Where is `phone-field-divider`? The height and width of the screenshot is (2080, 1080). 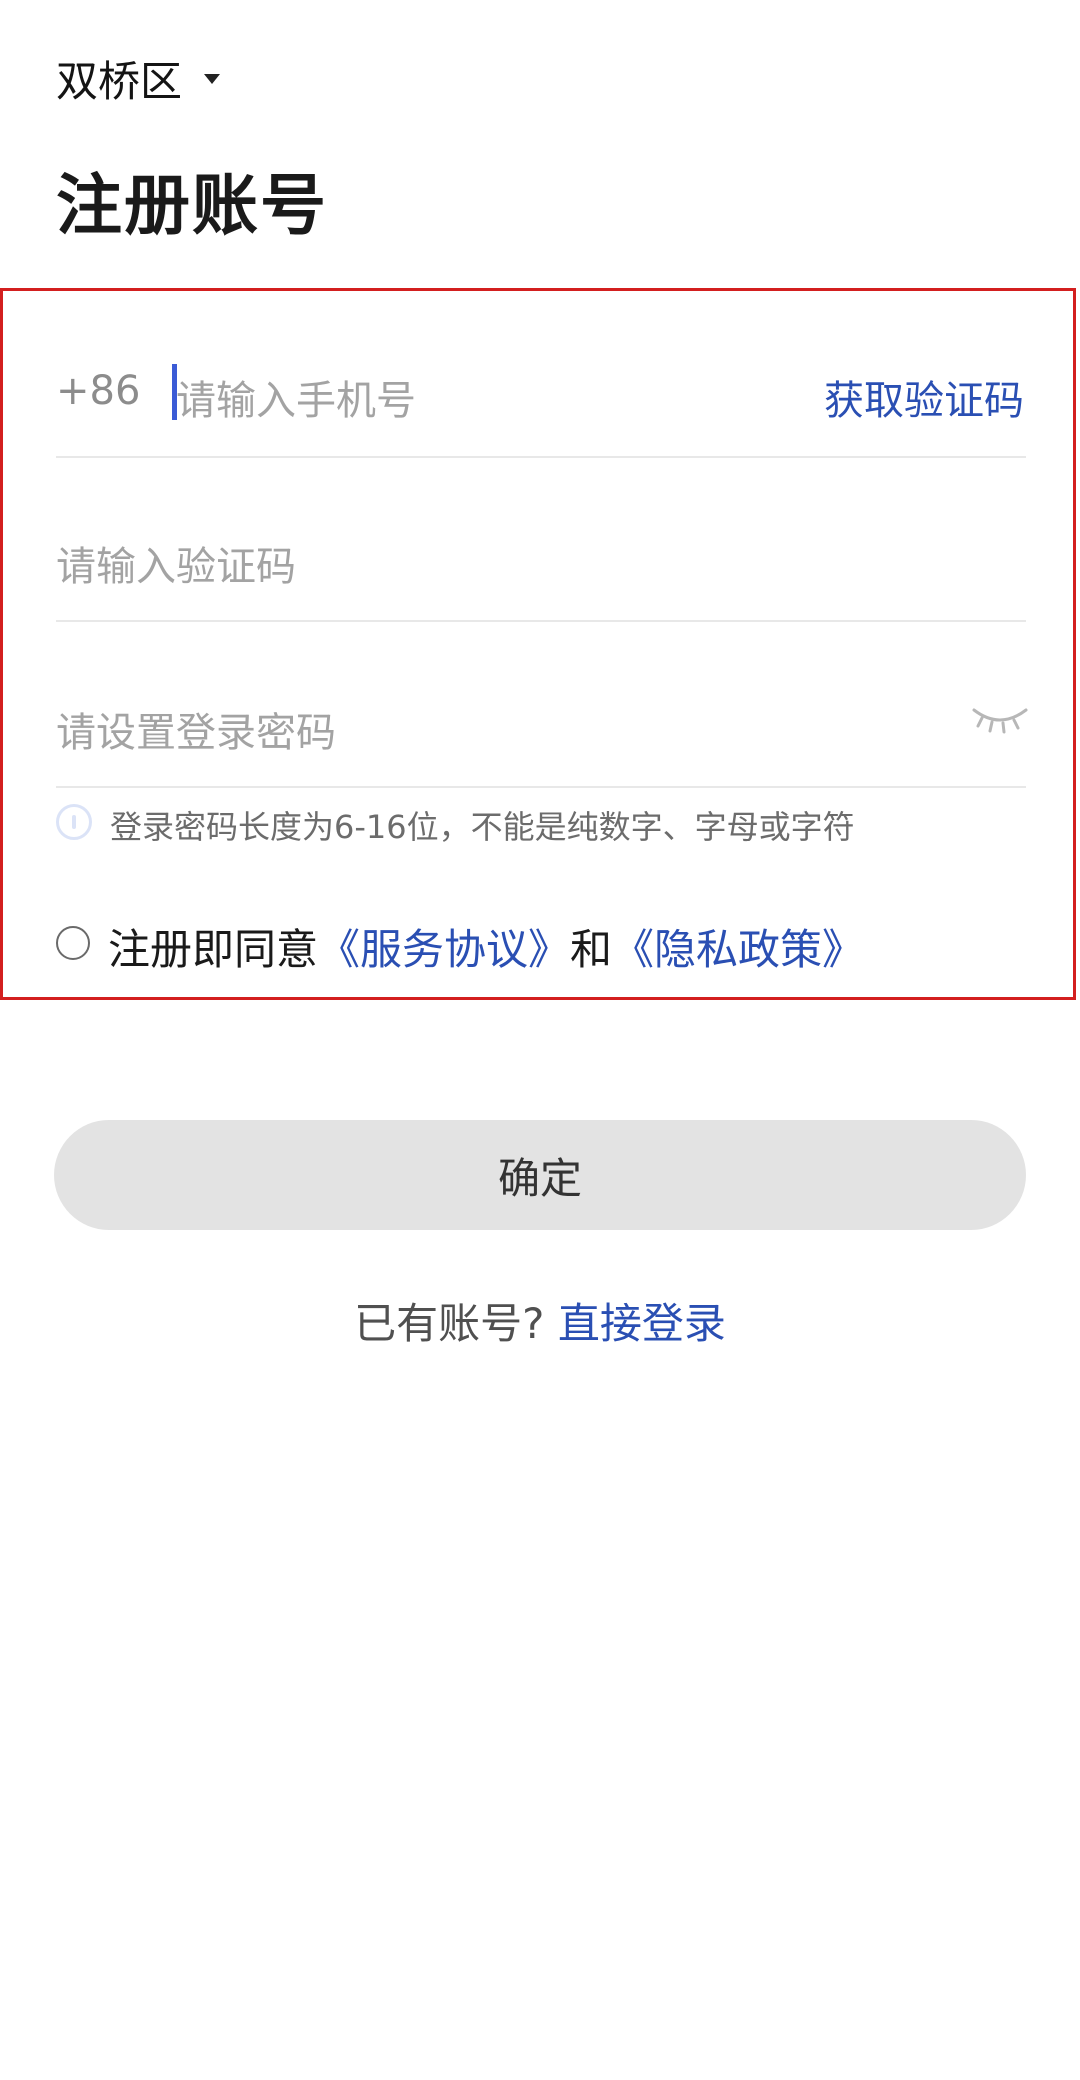 phone-field-divider is located at coordinates (541, 457).